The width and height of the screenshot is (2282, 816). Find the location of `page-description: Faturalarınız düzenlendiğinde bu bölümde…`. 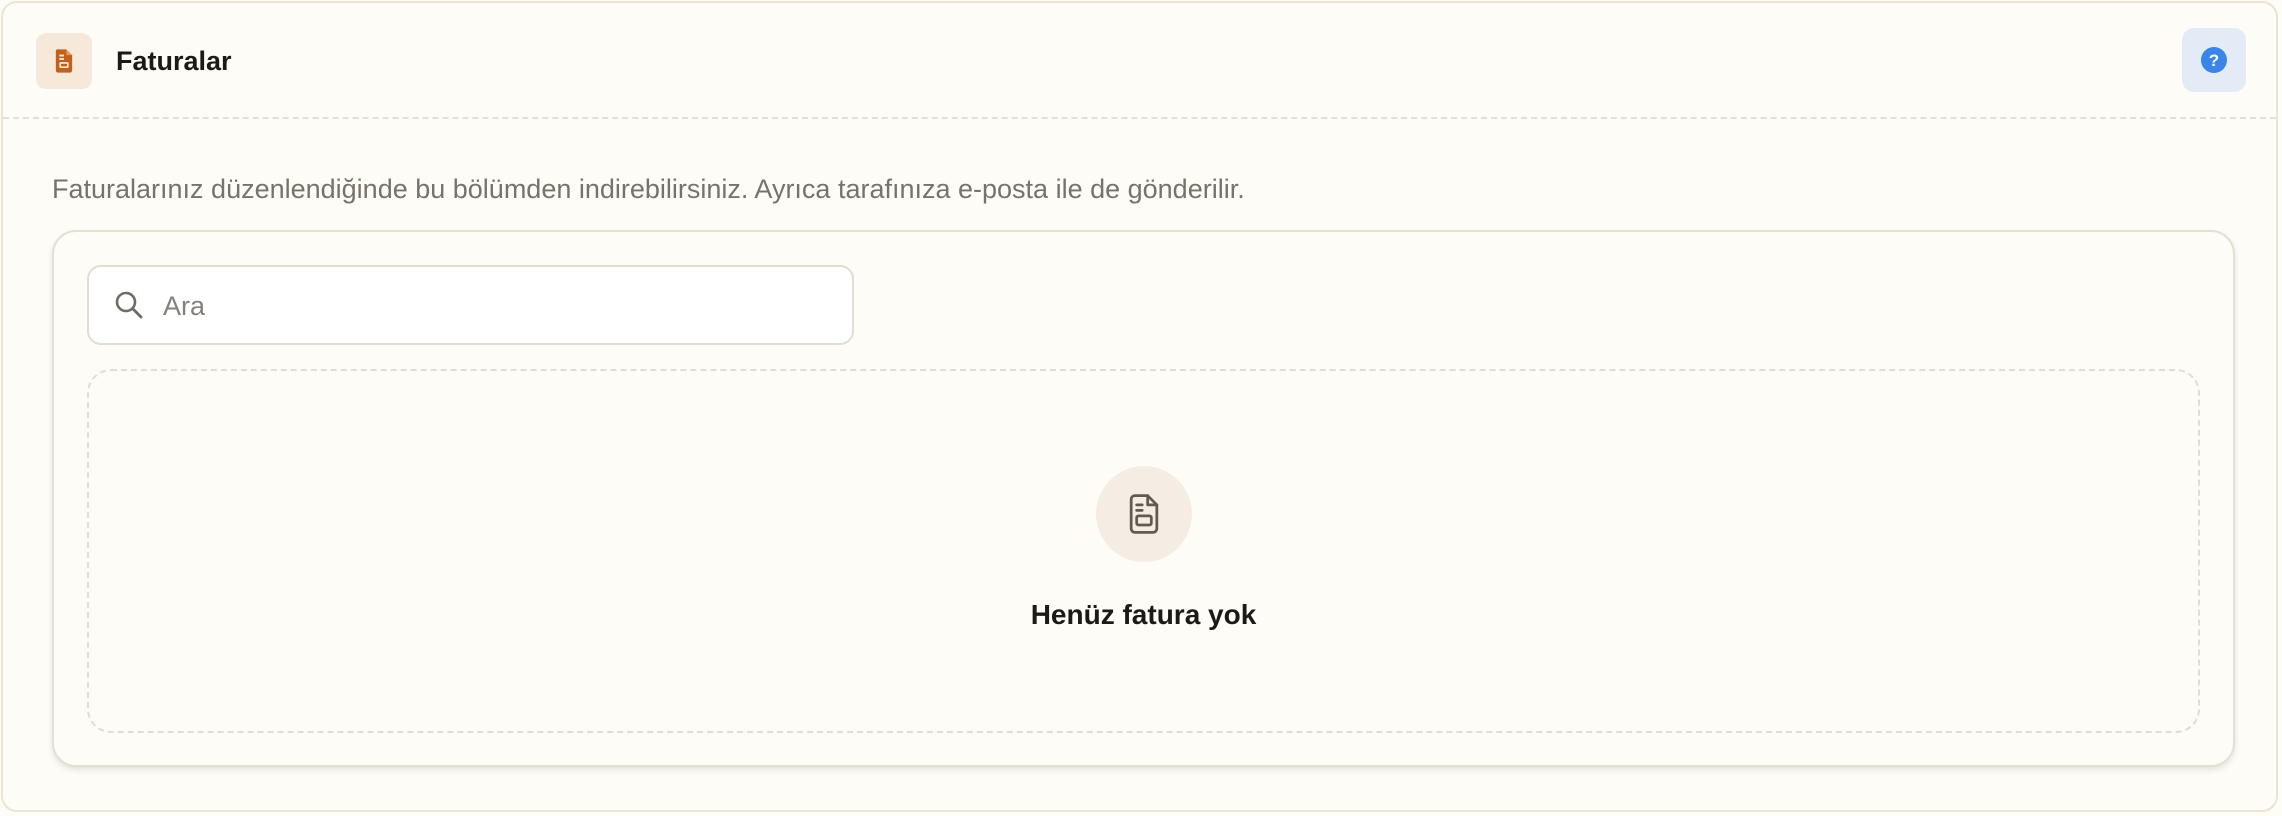

page-description: Faturalarınız düzenlendiğinde bu bölümde… is located at coordinates (648, 189).